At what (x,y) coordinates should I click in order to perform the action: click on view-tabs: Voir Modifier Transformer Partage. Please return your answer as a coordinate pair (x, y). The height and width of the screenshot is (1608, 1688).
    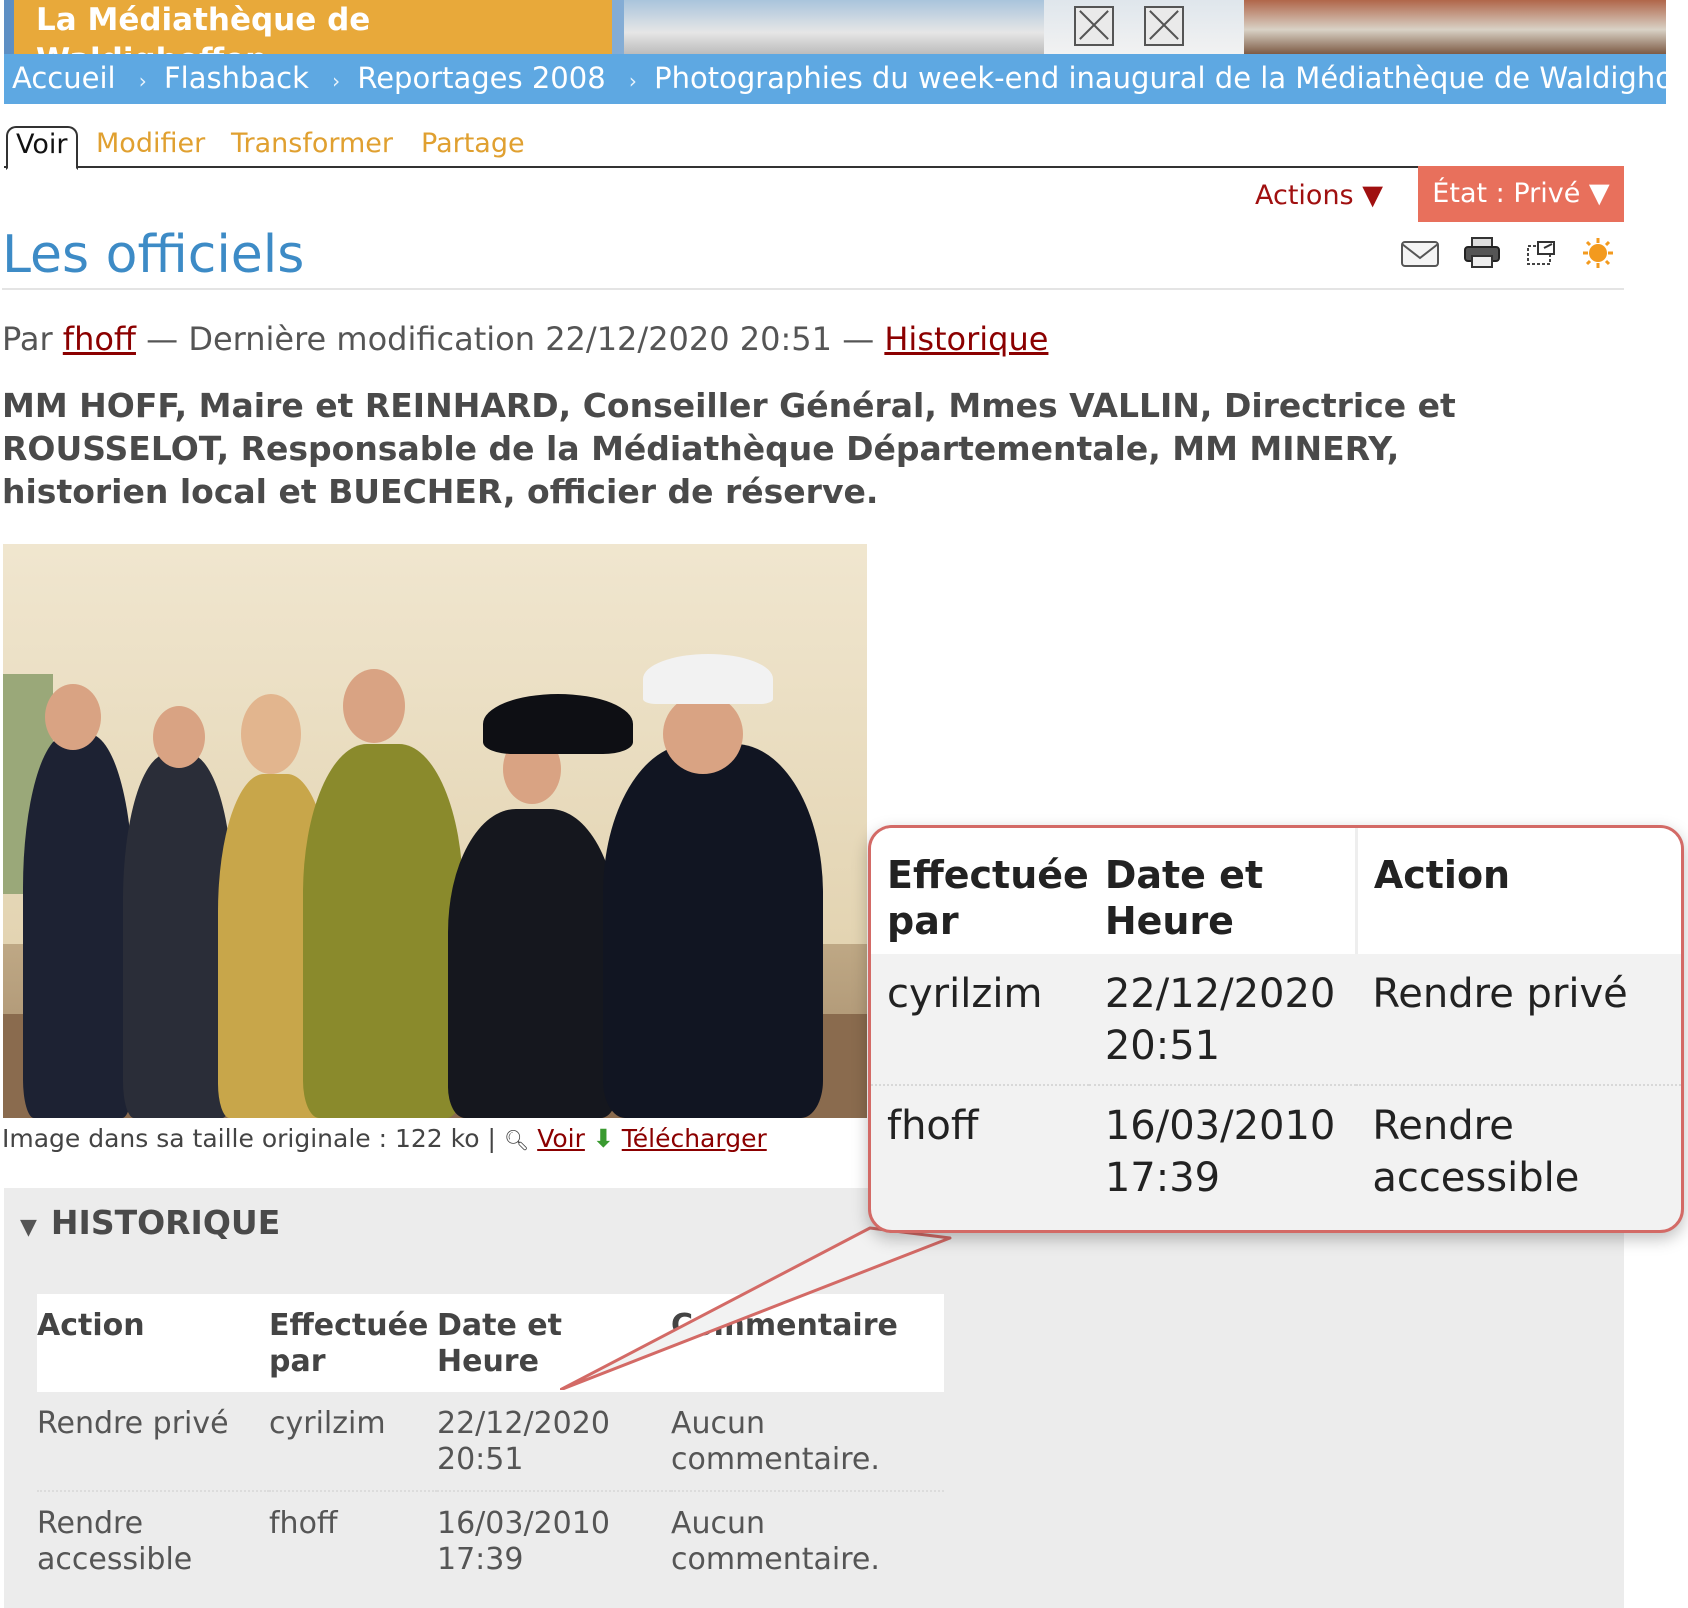
    Looking at the image, I should click on (814, 147).